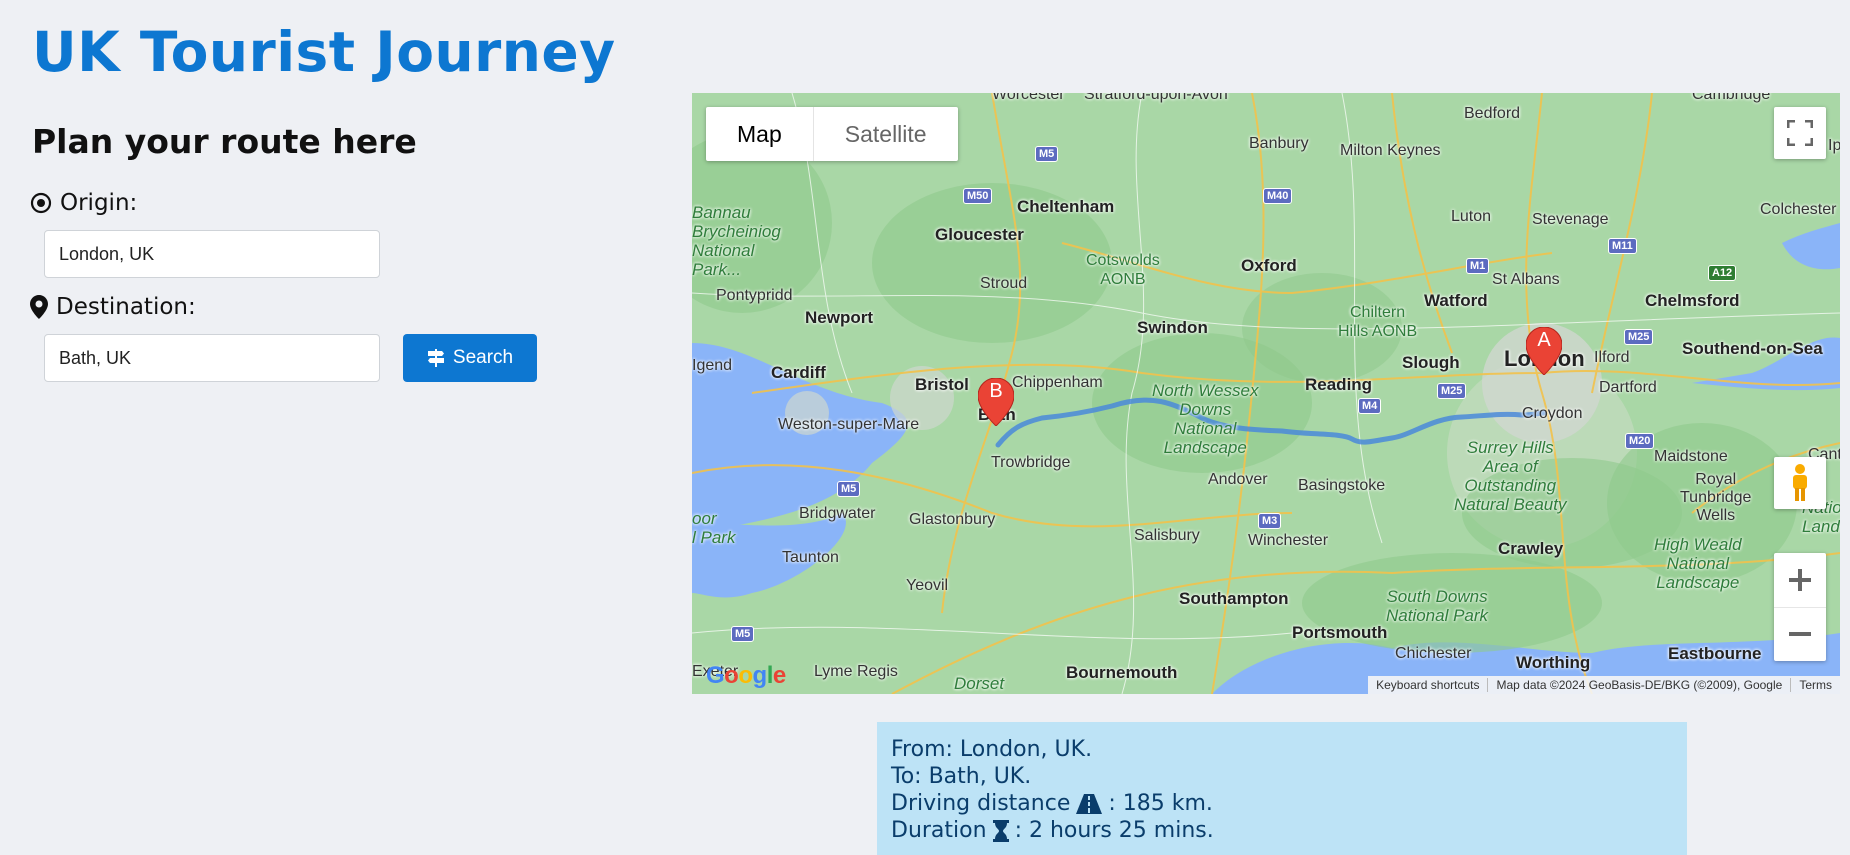 This screenshot has height=855, width=1850. I want to click on place-label: Chelmsford, so click(1692, 300).